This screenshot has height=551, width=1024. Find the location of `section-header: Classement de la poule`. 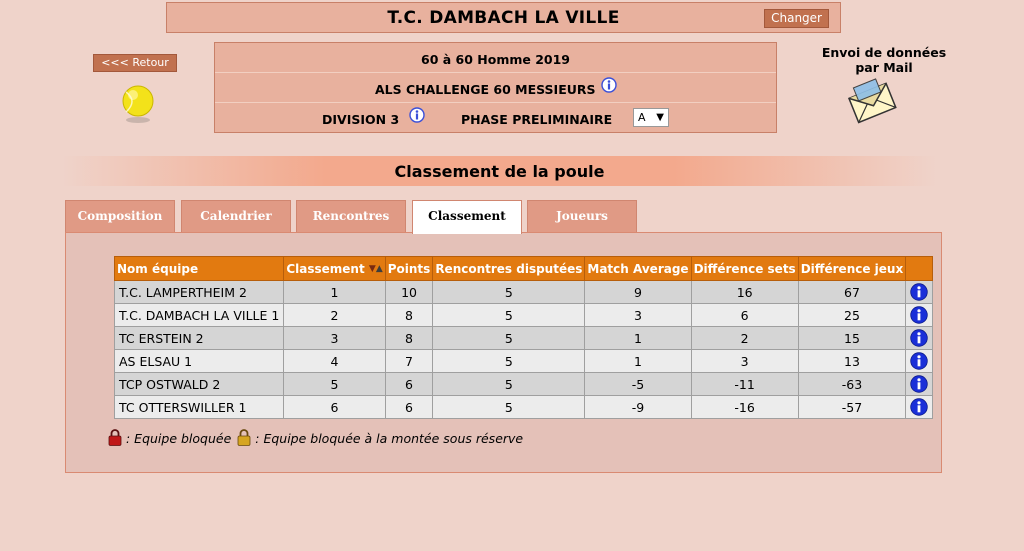

section-header: Classement de la poule is located at coordinates (499, 171).